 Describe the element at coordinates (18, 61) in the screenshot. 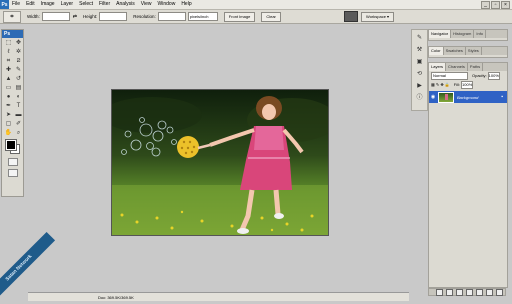

I see `slice-icon: ⧄` at that location.